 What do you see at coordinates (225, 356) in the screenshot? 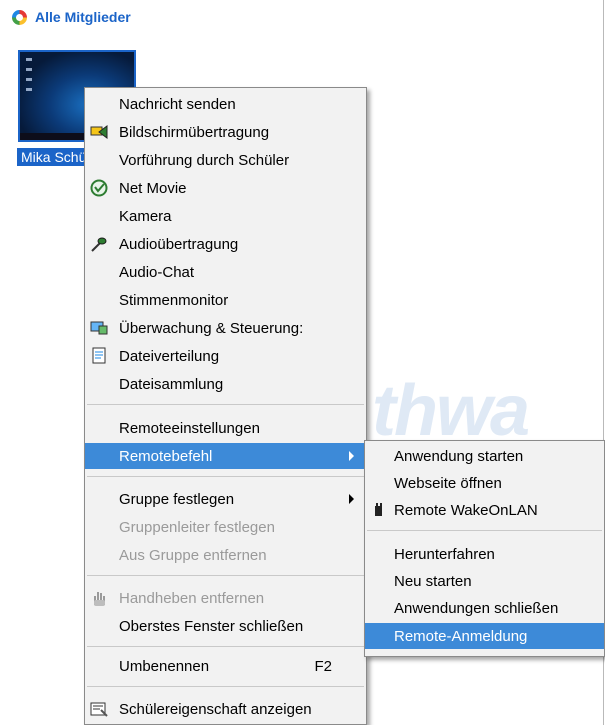
I see `menu-item-file-distribution: Dateiverteilung` at bounding box center [225, 356].